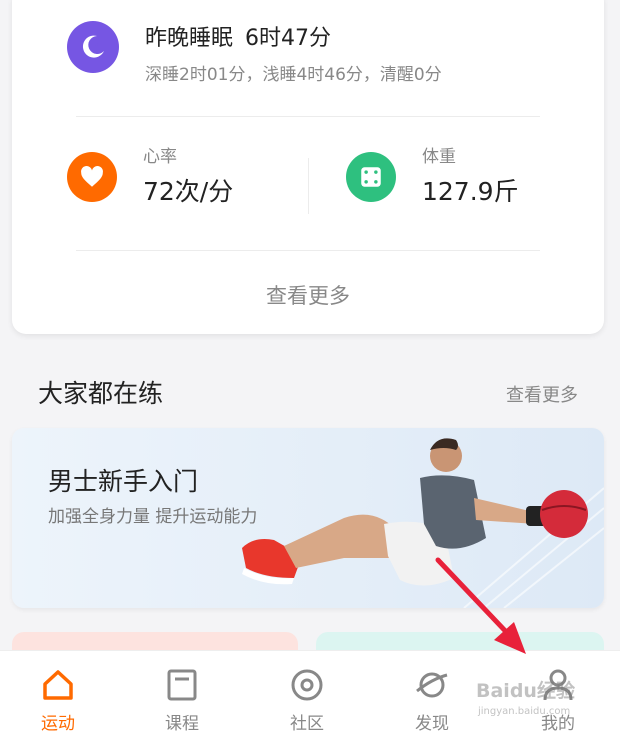 This screenshot has height=739, width=620. I want to click on svg-text: z, so click(97, 45).